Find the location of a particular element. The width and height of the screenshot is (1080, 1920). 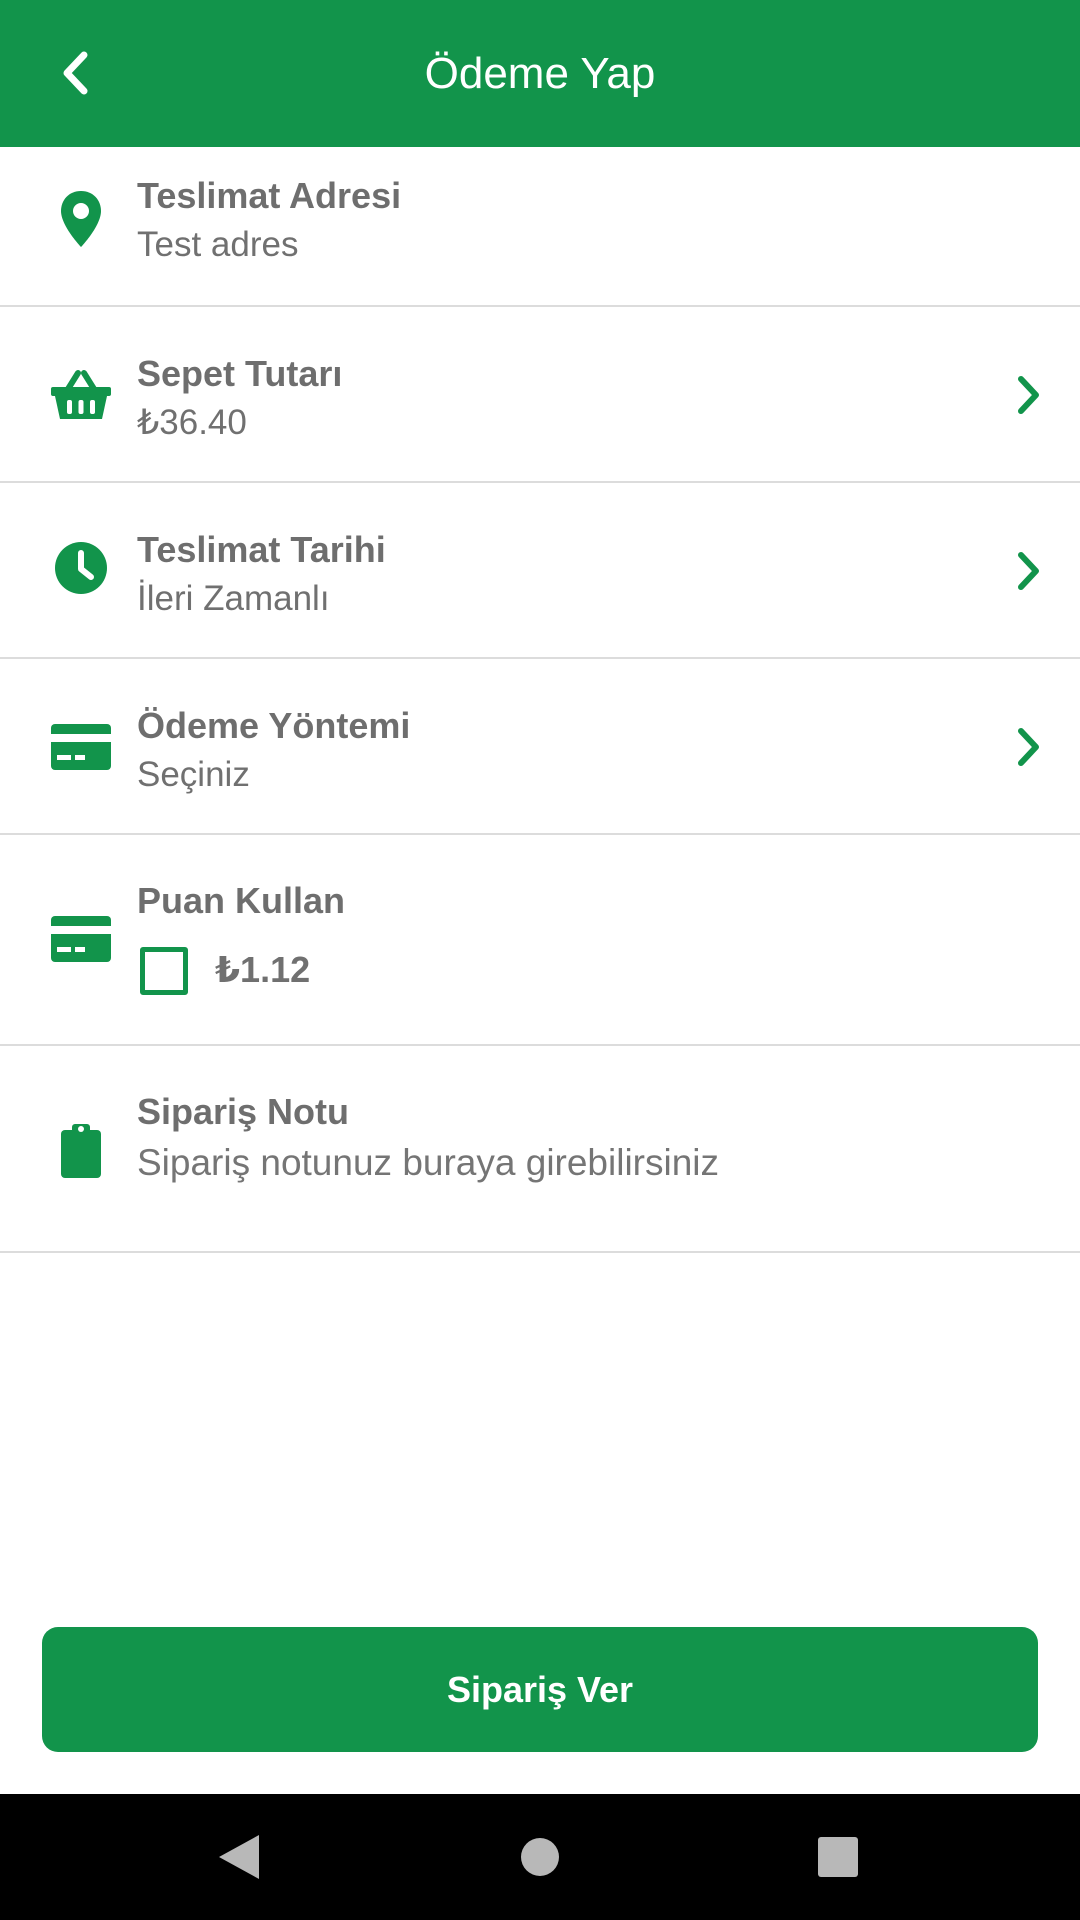

delivery-address-value: Test adres is located at coordinates (218, 244).